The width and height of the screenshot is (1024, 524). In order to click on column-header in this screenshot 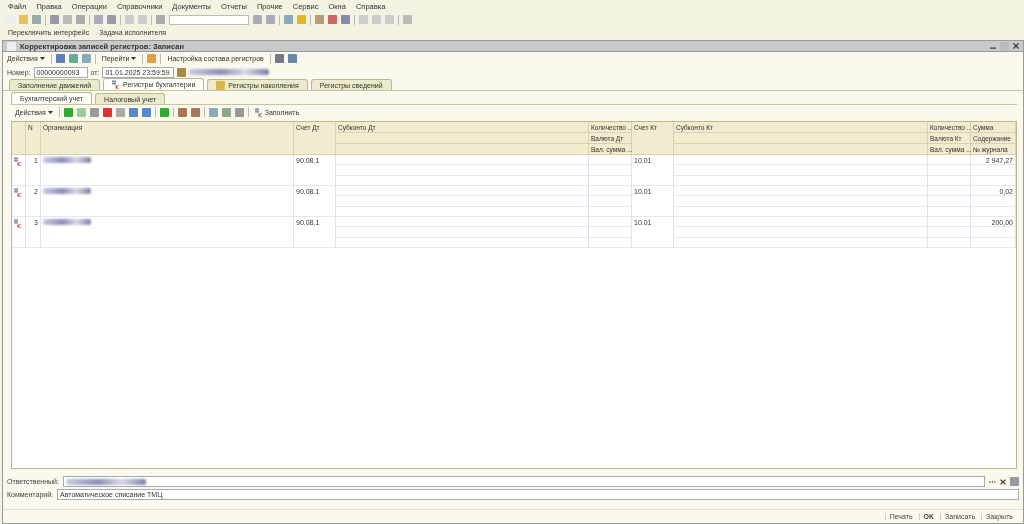, I will do `click(19, 138)`.